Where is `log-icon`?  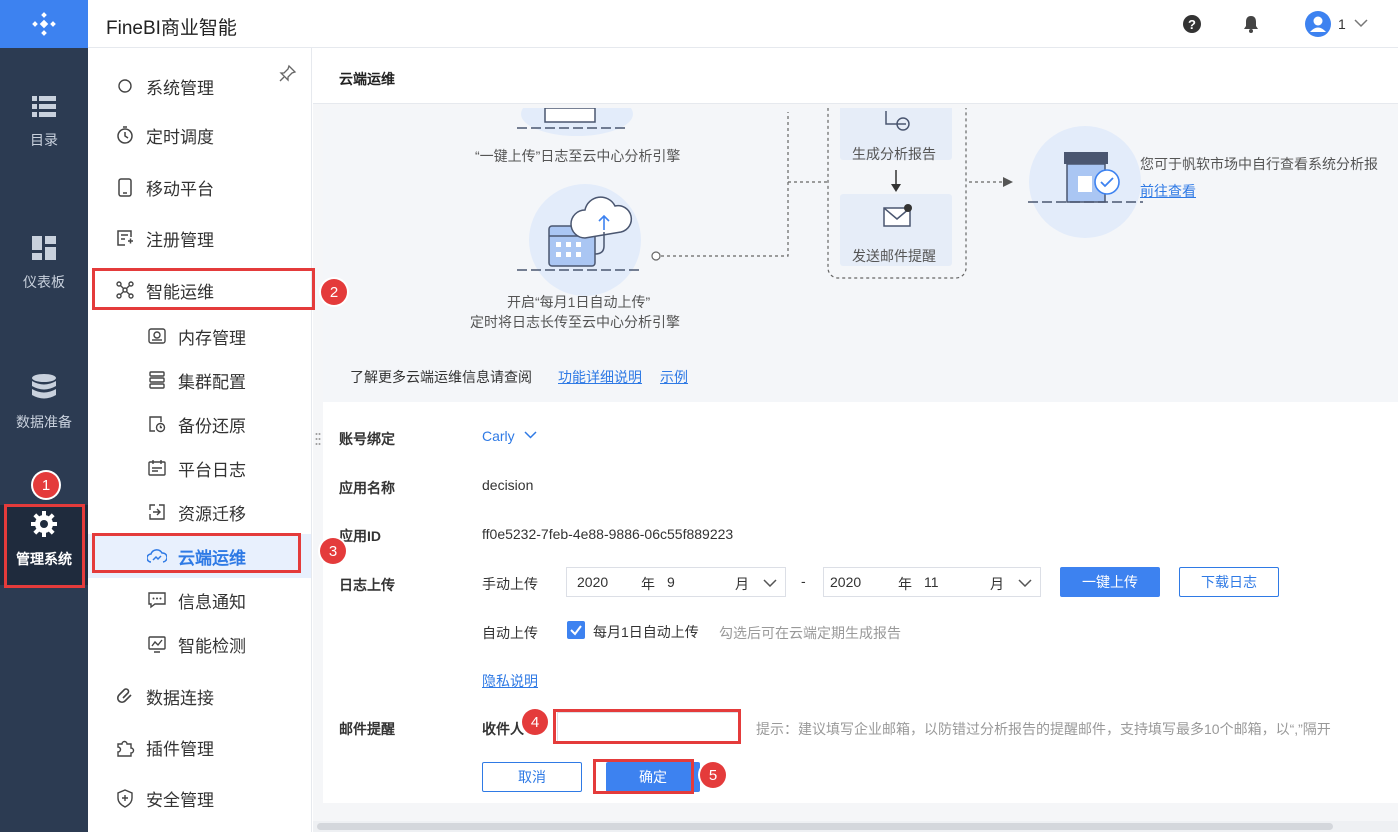
log-icon is located at coordinates (157, 468).